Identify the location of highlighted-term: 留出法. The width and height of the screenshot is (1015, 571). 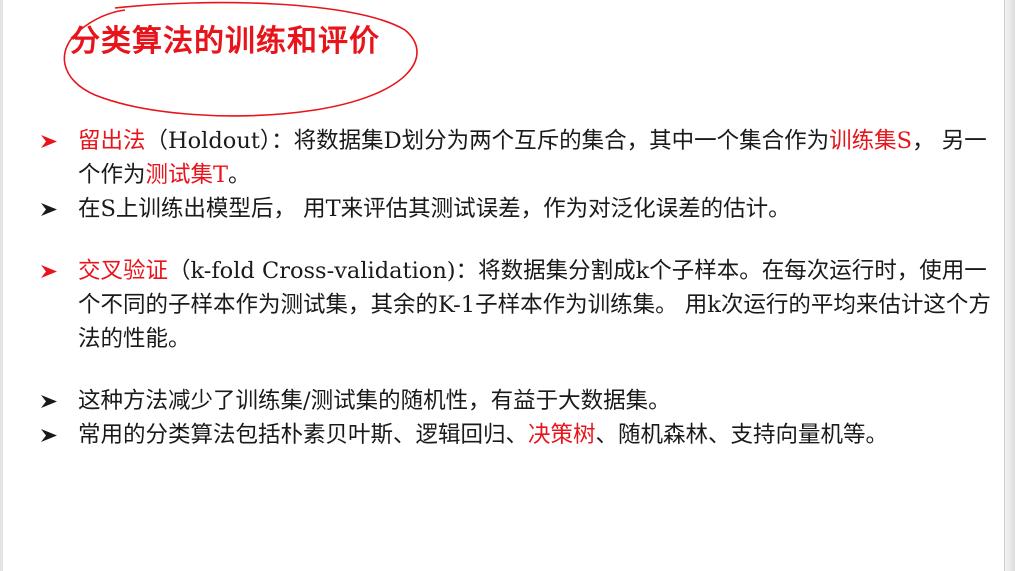
(112, 141).